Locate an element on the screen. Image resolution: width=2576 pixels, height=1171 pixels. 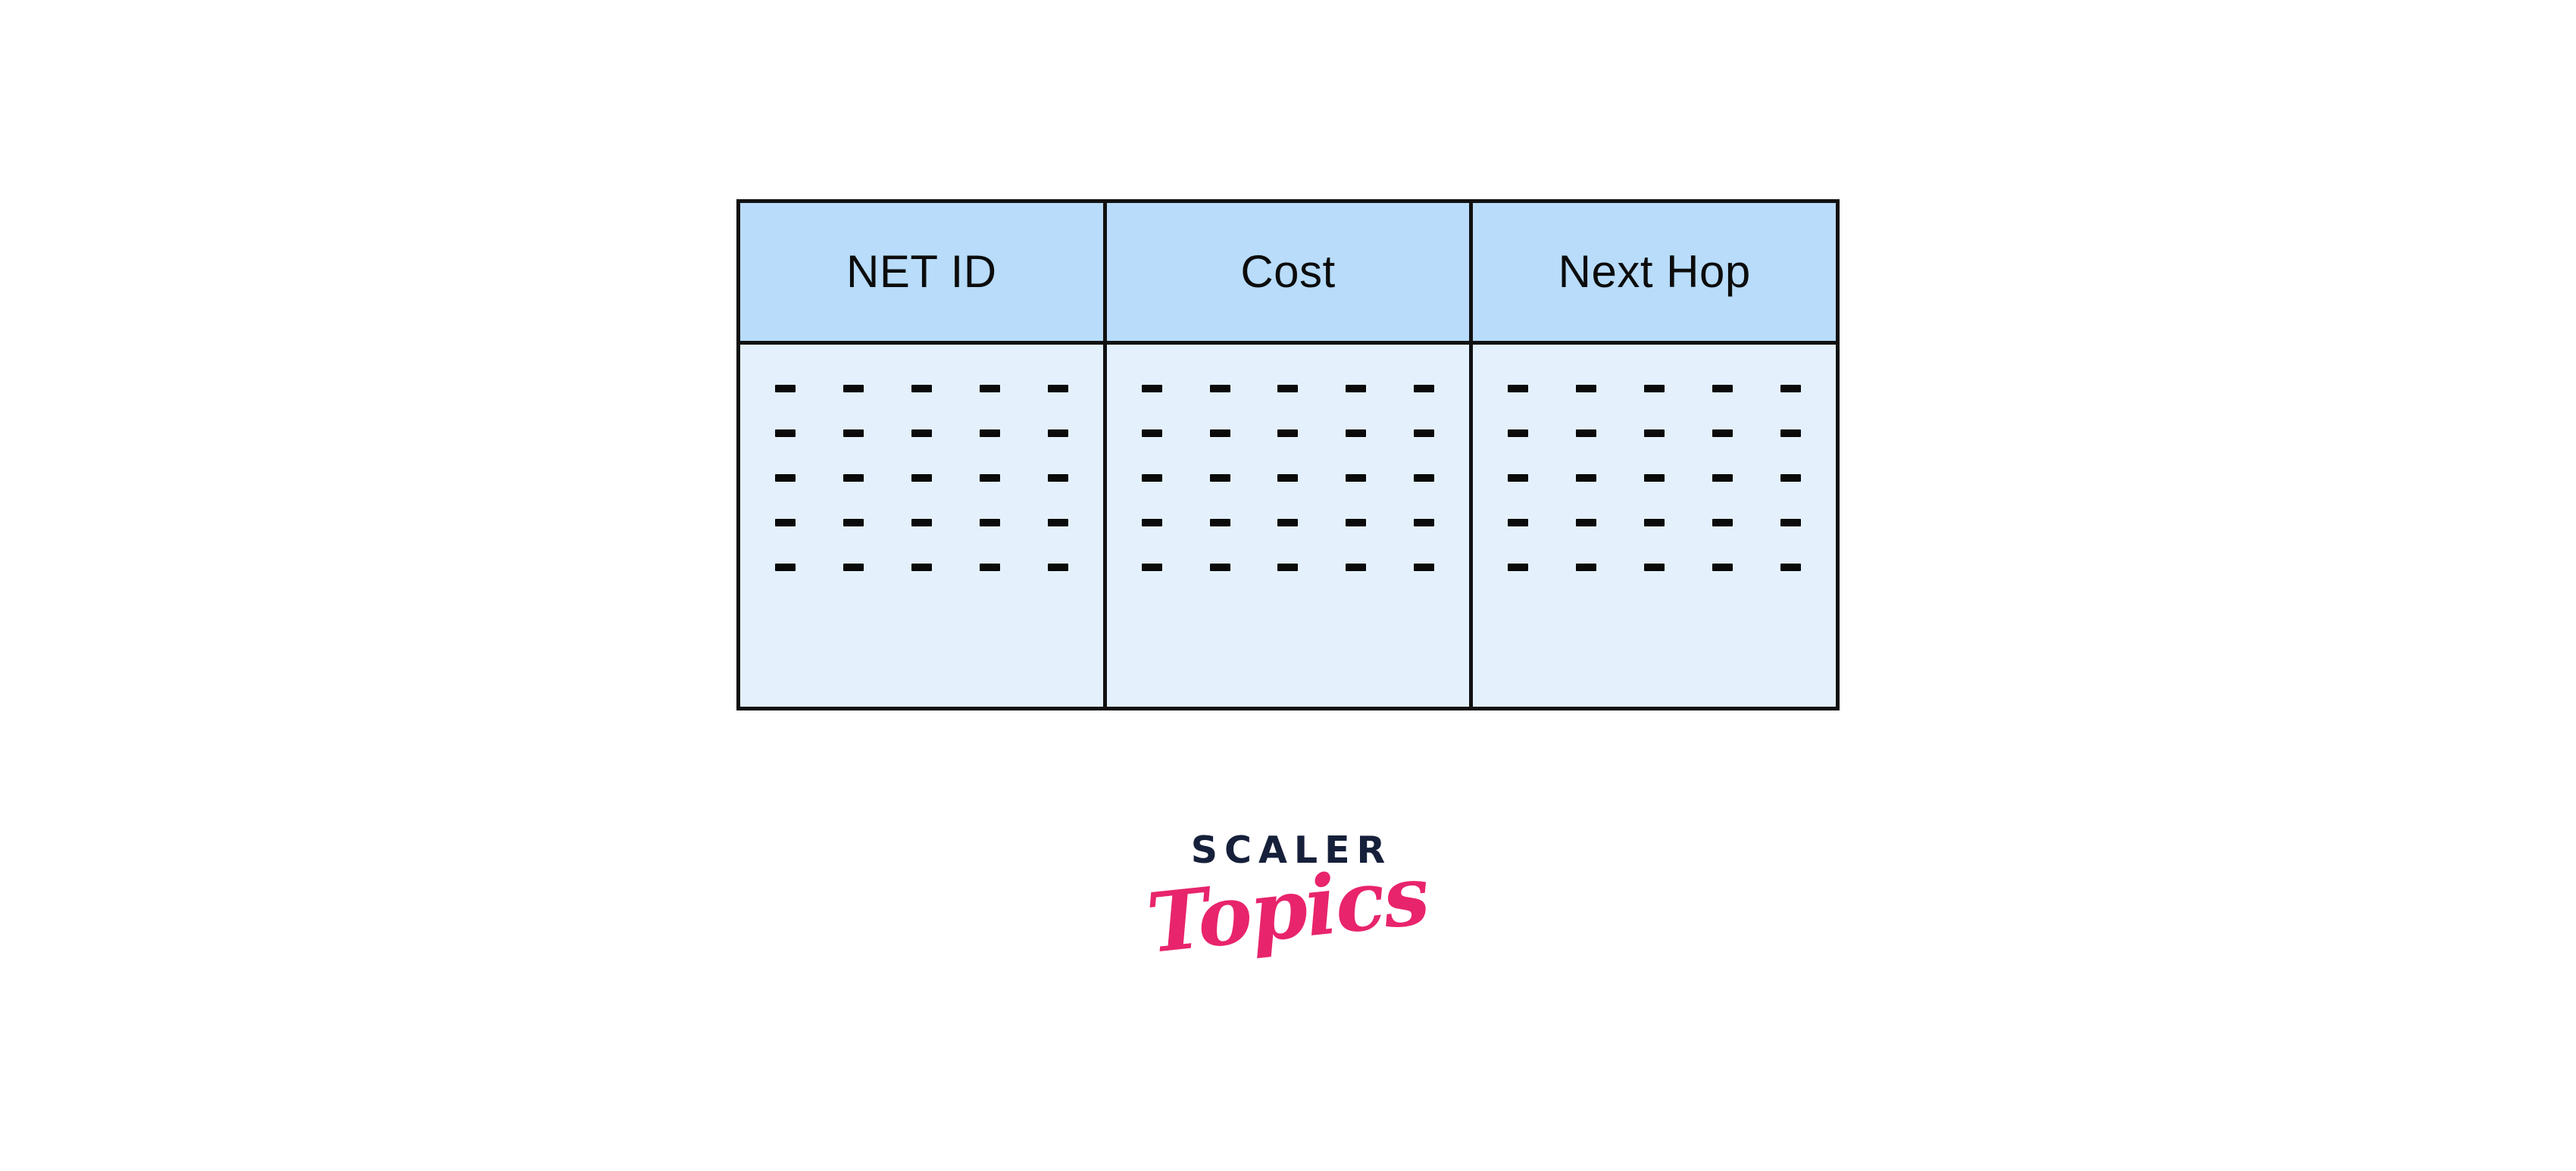
table-header-row: NET ID Cost Next Hop is located at coordinates (1288, 274).